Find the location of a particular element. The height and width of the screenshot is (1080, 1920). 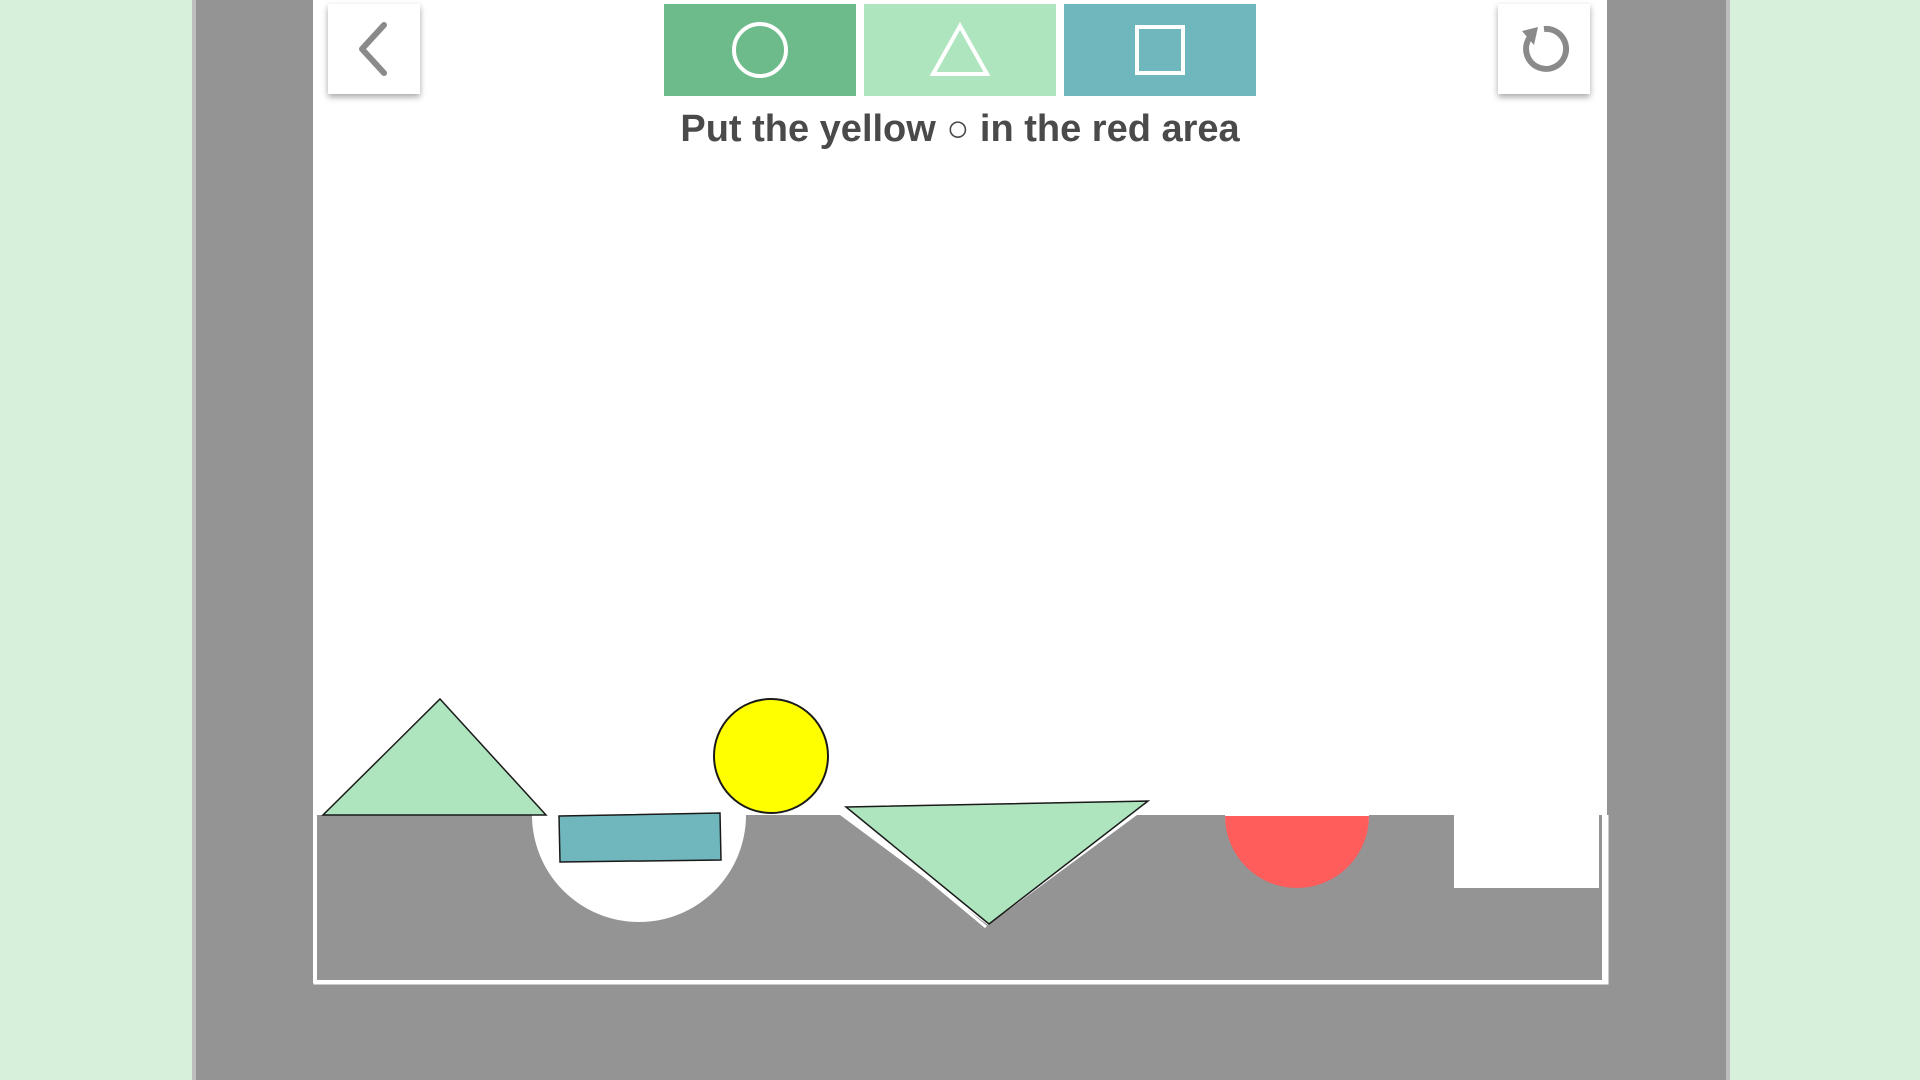

yellow-ball is located at coordinates (771, 756).